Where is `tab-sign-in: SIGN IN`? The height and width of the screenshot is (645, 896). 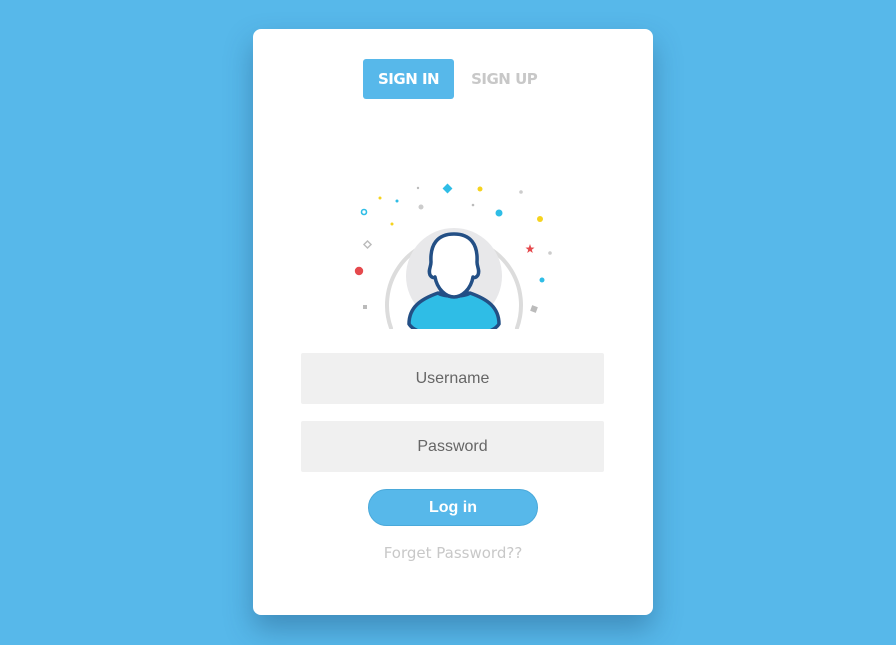 tab-sign-in: SIGN IN is located at coordinates (409, 79).